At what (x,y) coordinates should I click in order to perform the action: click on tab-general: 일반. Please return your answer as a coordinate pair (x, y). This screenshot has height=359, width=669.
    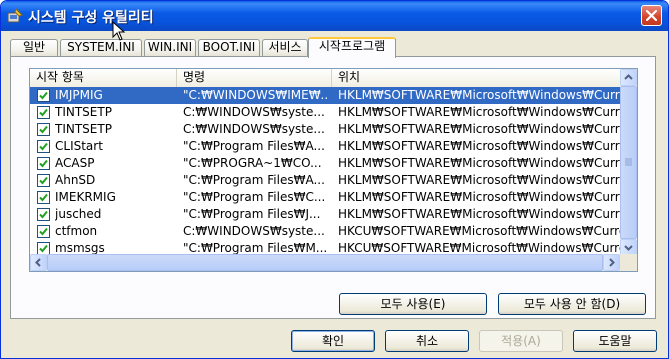
    Looking at the image, I should click on (34, 47).